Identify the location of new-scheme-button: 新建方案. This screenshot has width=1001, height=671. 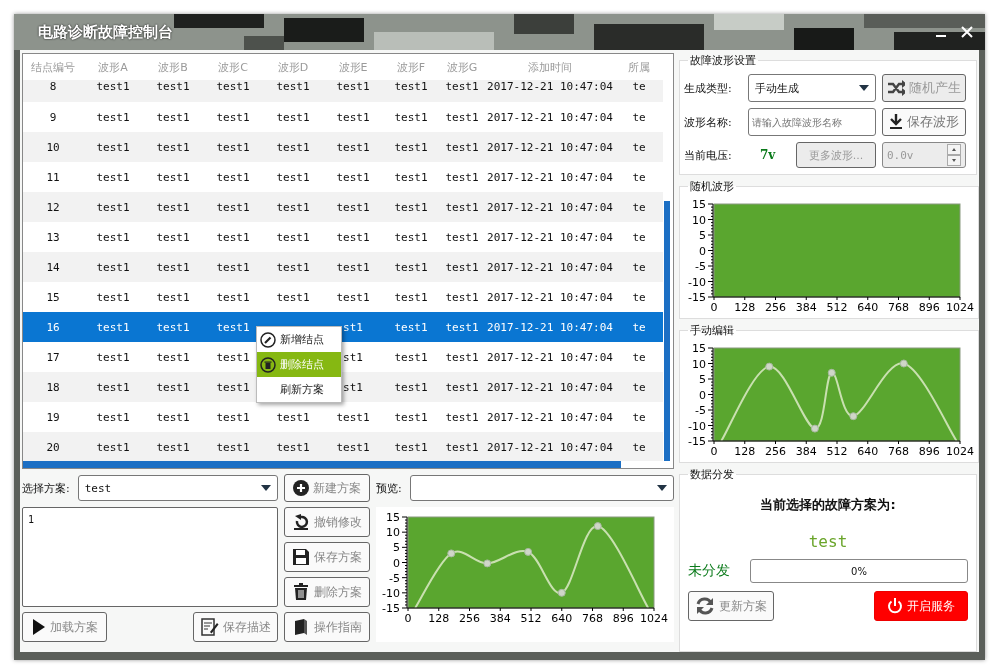
(327, 488).